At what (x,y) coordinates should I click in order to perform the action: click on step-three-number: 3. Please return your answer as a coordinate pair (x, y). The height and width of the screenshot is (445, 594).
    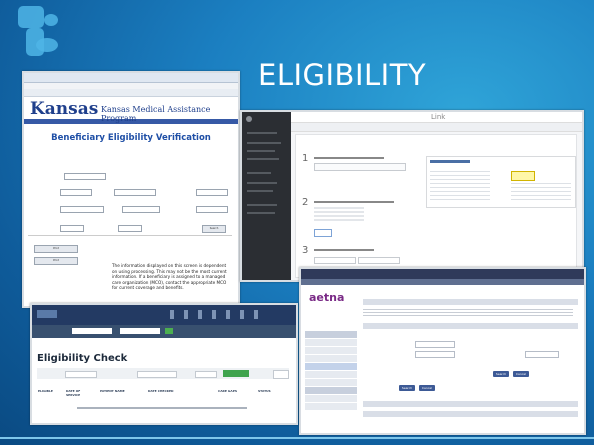
    Looking at the image, I should click on (305, 250).